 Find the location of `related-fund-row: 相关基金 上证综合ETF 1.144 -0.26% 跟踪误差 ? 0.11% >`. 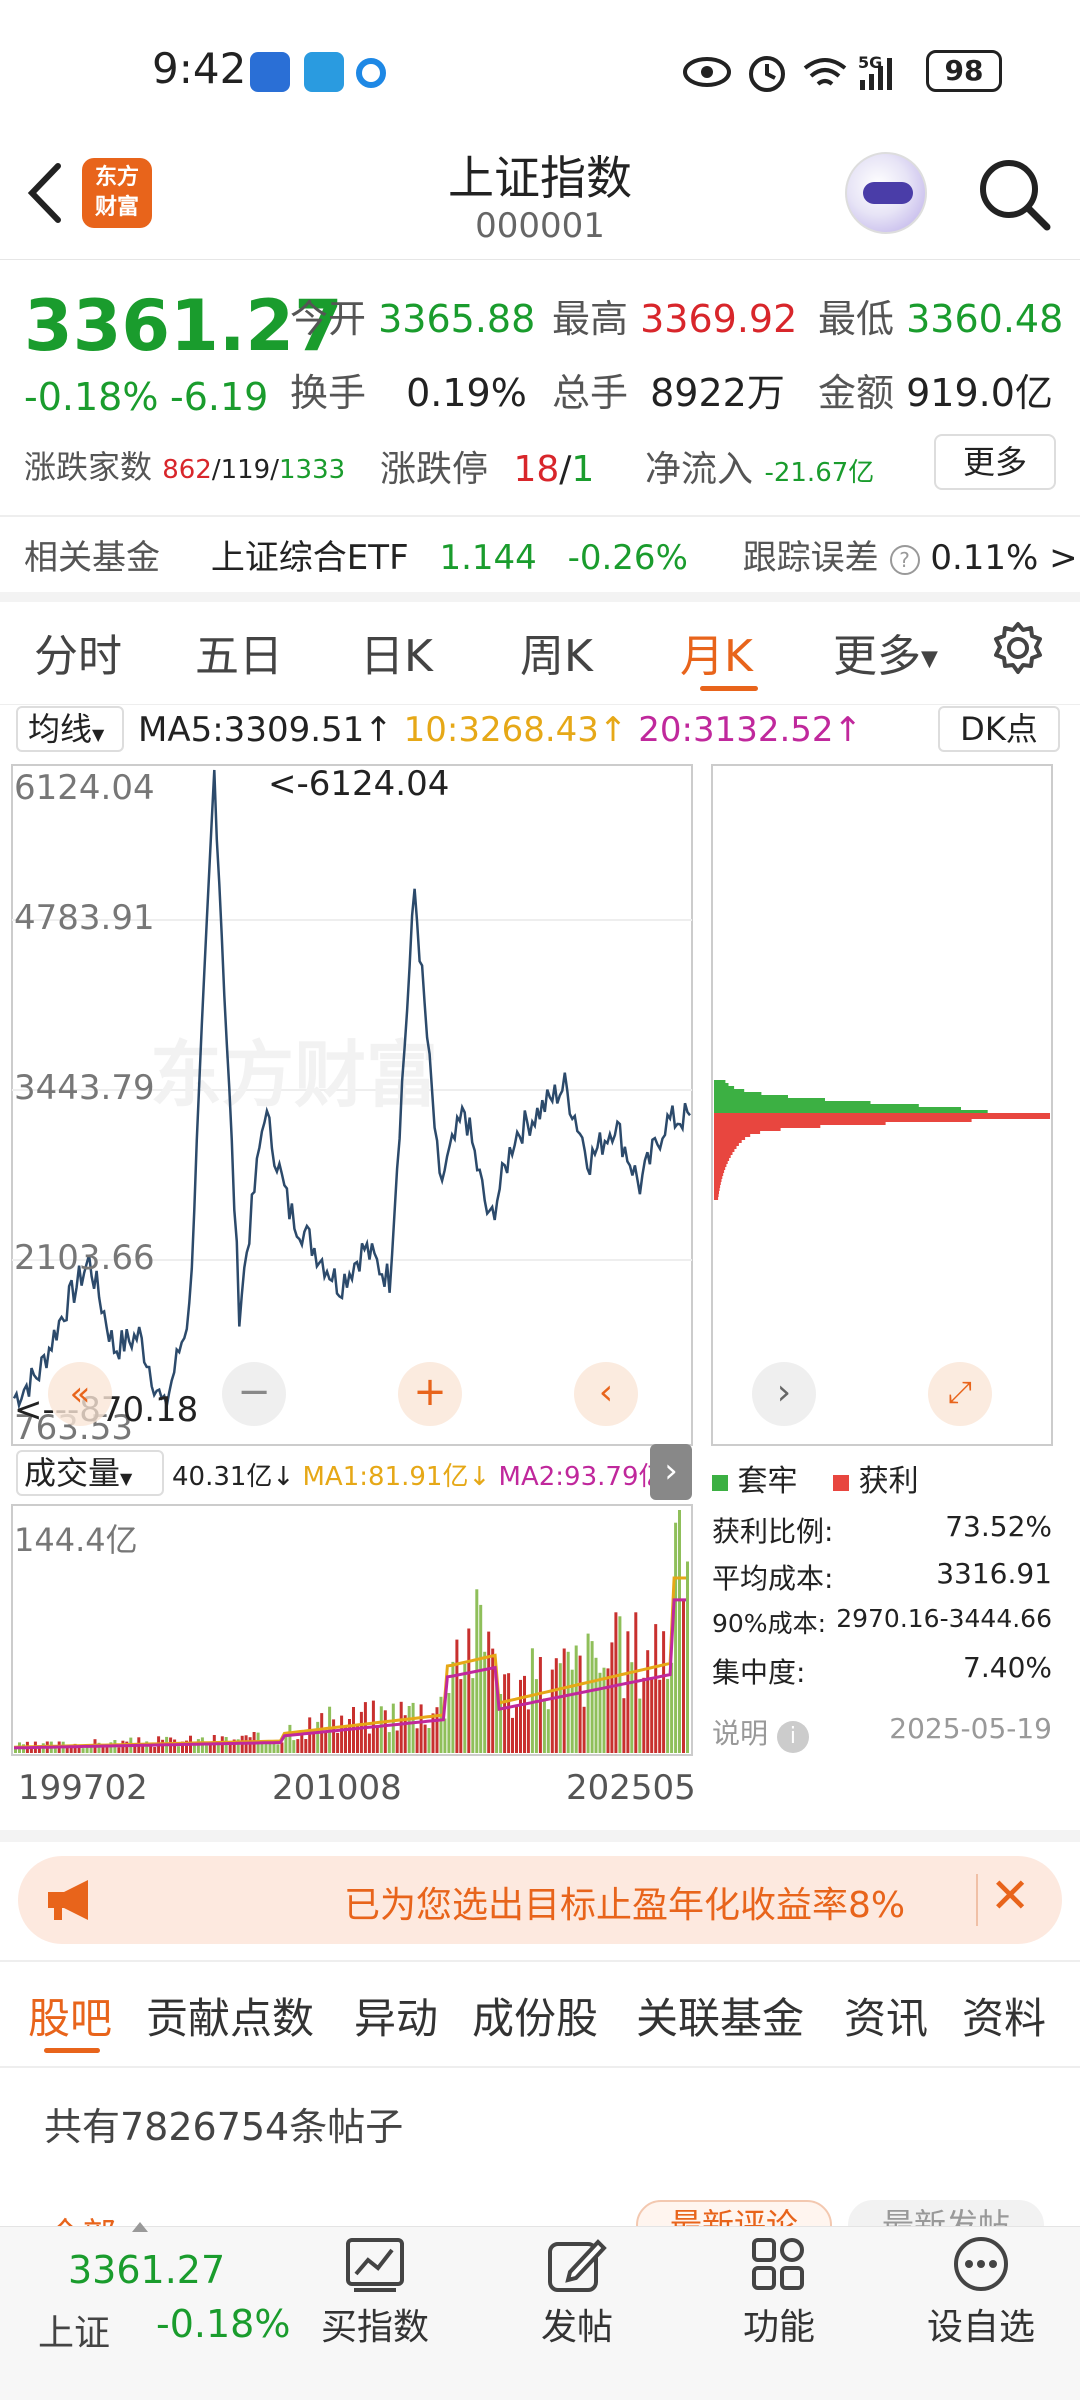

related-fund-row: 相关基金 上证综合ETF 1.144 -0.26% 跟踪误差 ? 0.11% > is located at coordinates (551, 554).